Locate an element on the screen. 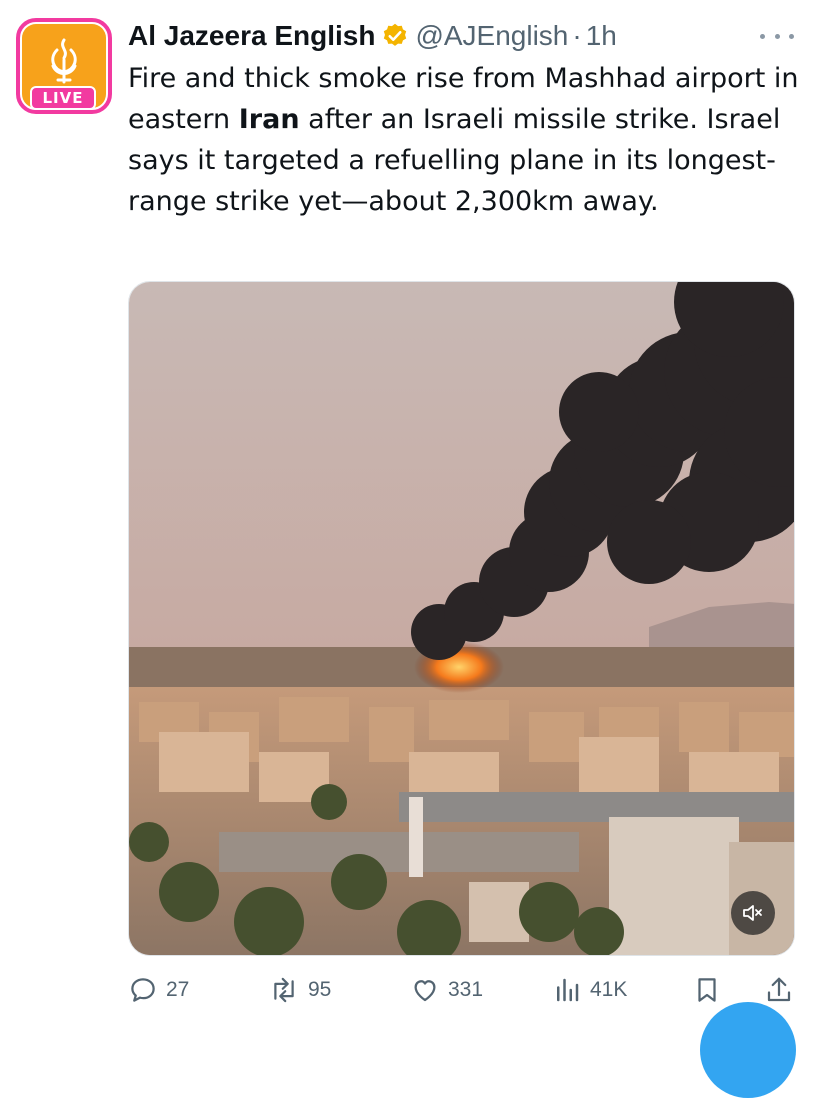 This screenshot has width=813, height=1098. tweet-text-bold: Iran is located at coordinates (269, 119).